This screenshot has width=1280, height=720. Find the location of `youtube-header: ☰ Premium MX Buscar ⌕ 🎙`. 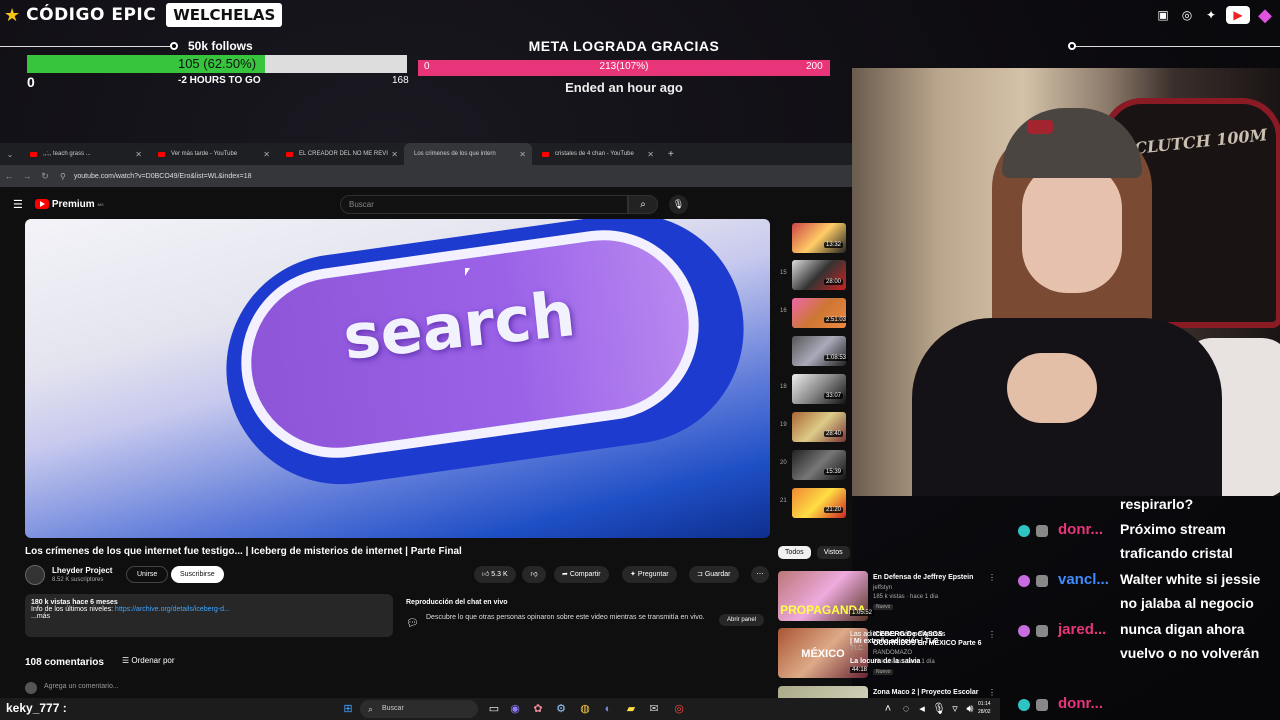

youtube-header: ☰ Premium MX Buscar ⌕ 🎙 is located at coordinates (426, 204).